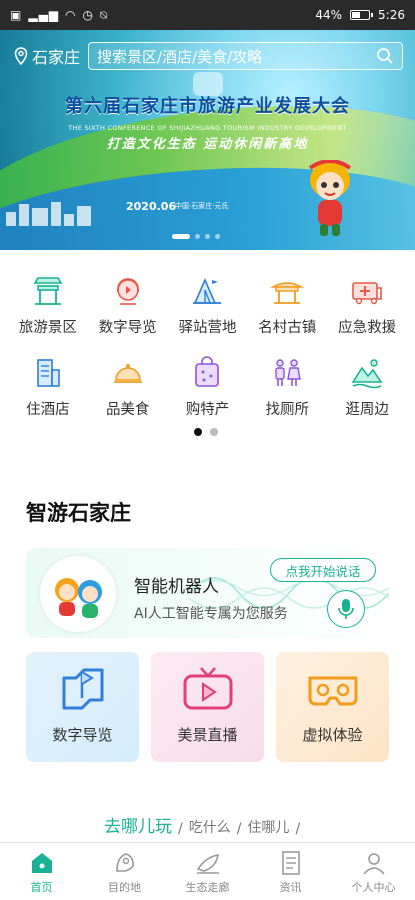 Image resolution: width=415 pixels, height=900 pixels. Describe the element at coordinates (323, 570) in the screenshot. I see `start-talking-button: 点我开始说话` at that location.